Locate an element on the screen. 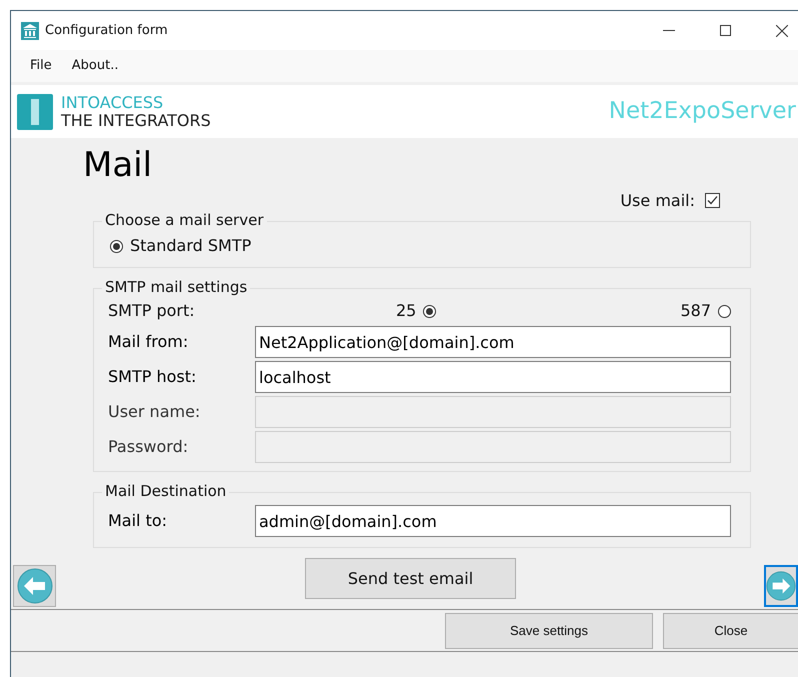  menu-item: File is located at coordinates (41, 66).